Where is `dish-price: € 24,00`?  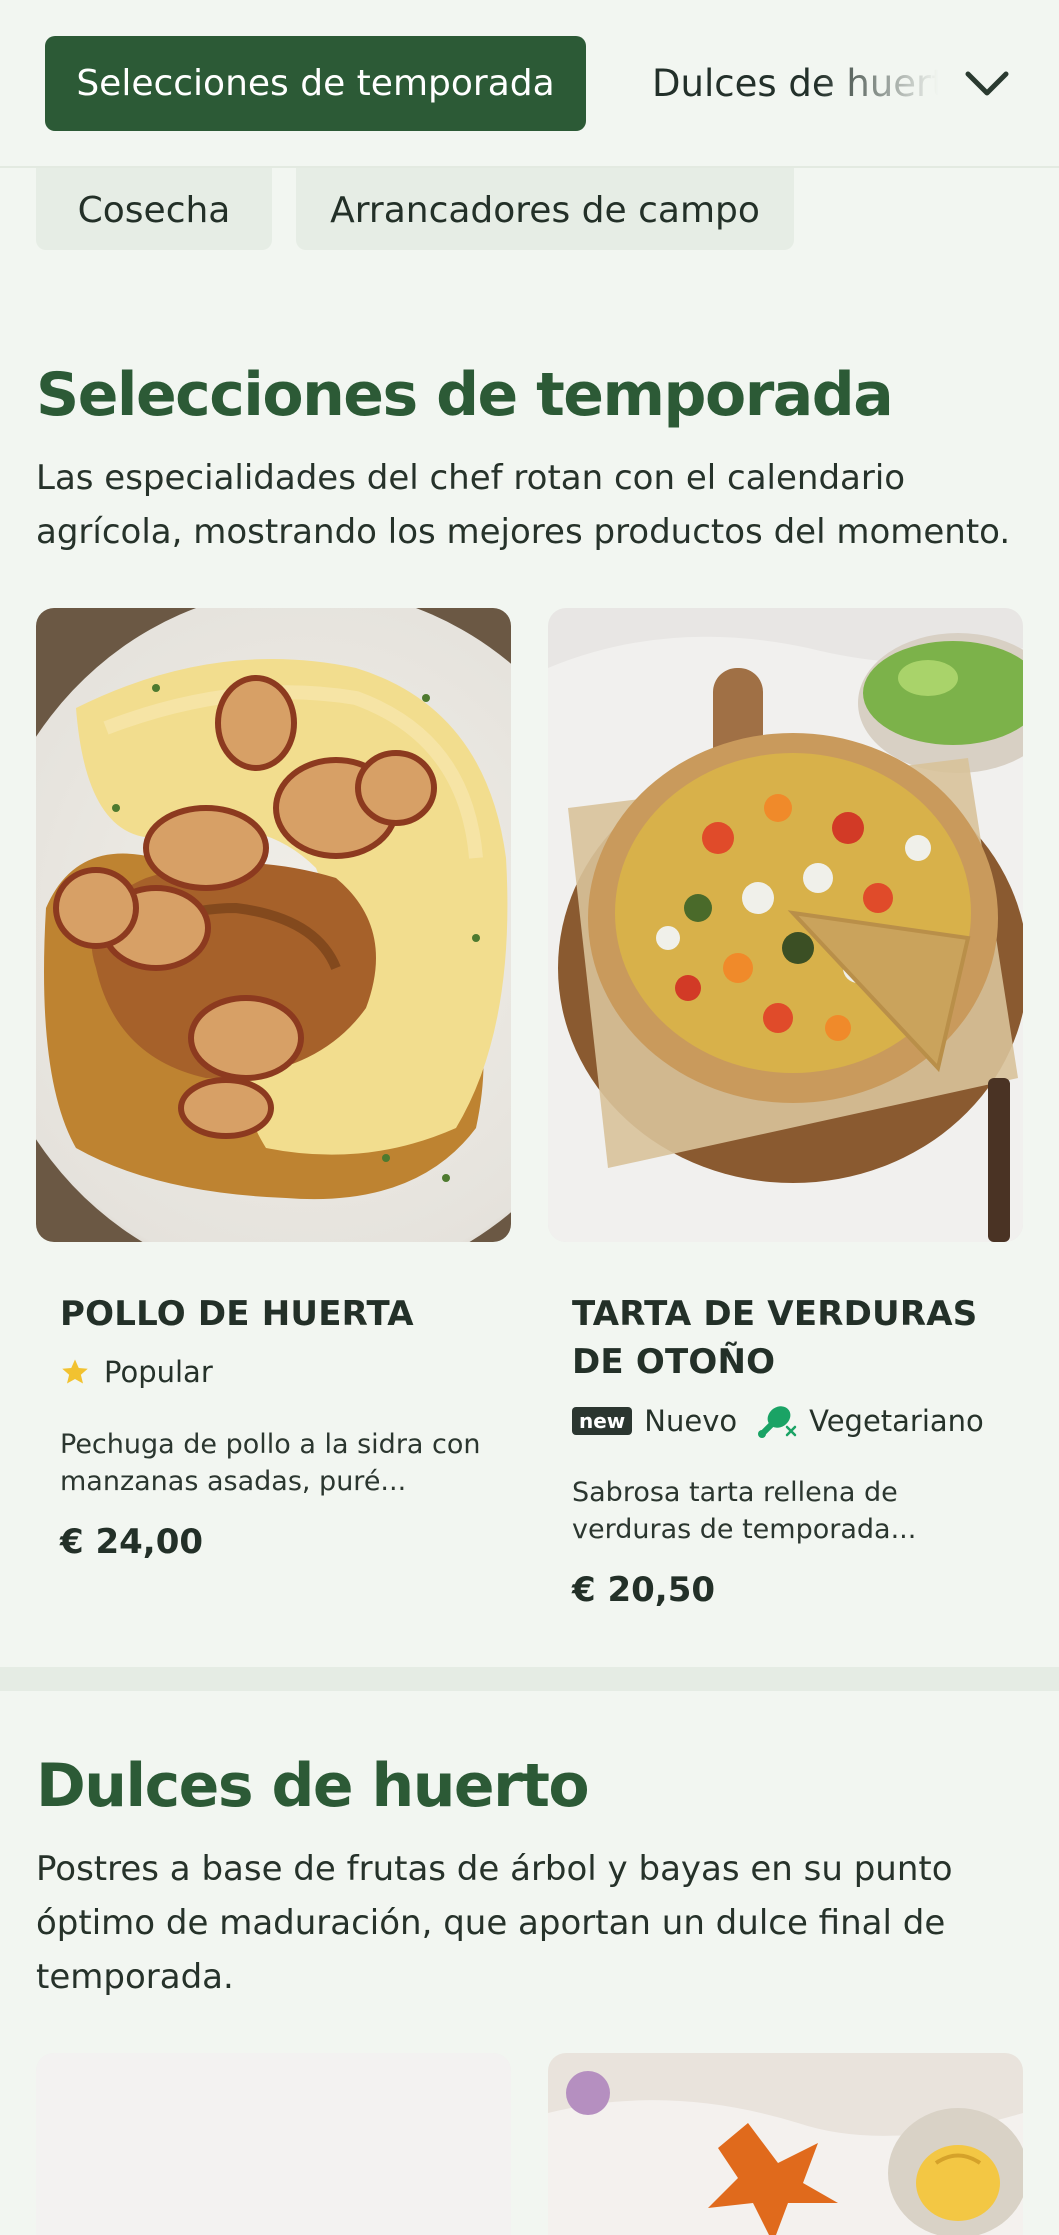
dish-price: € 24,00 is located at coordinates (132, 1542).